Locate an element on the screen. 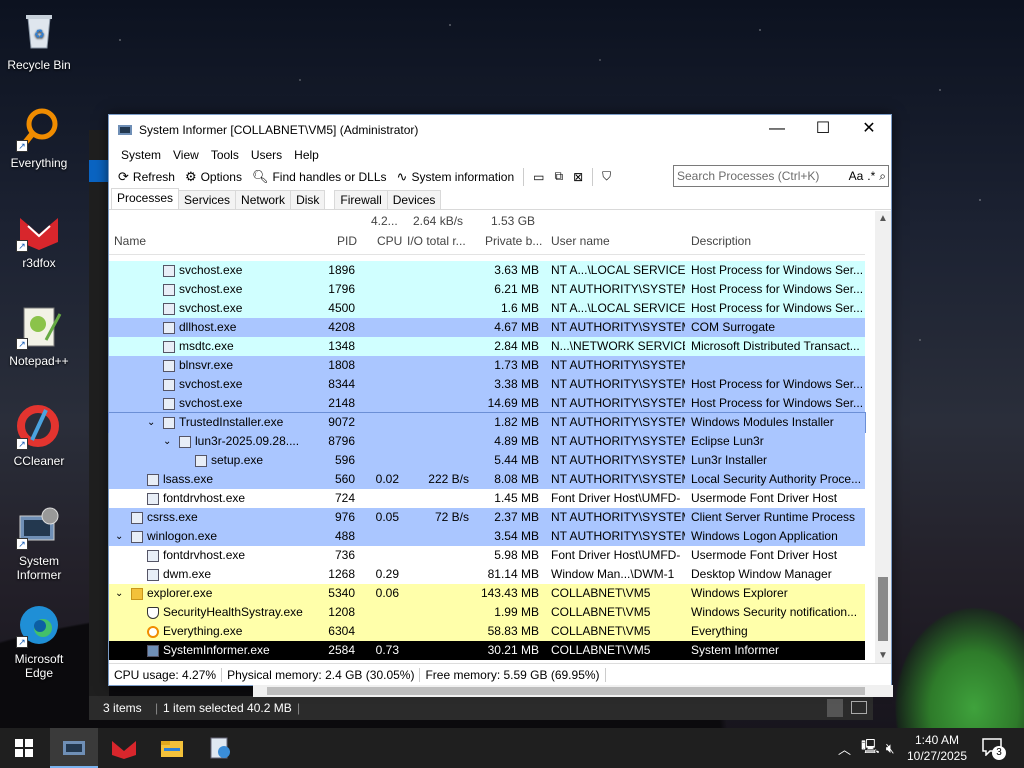 This screenshot has width=1024, height=768. desktop-icon-recycle-bin: ♻ Recycle Bin is located at coordinates (39, 40).